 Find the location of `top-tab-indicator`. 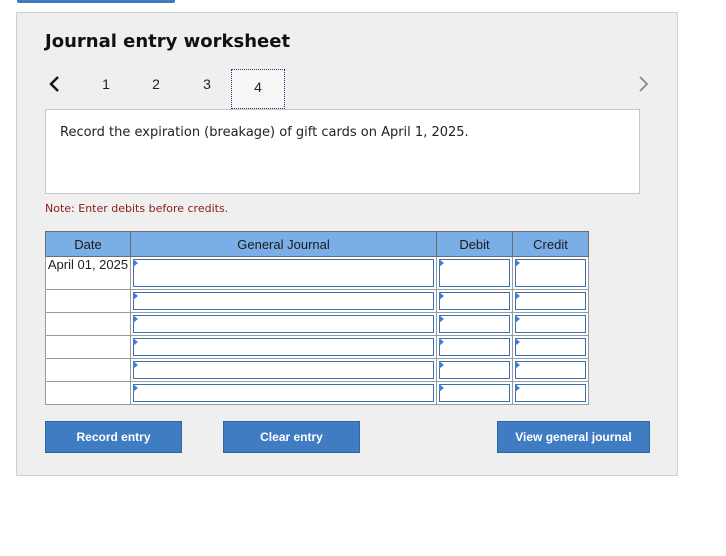

top-tab-indicator is located at coordinates (96, 1).